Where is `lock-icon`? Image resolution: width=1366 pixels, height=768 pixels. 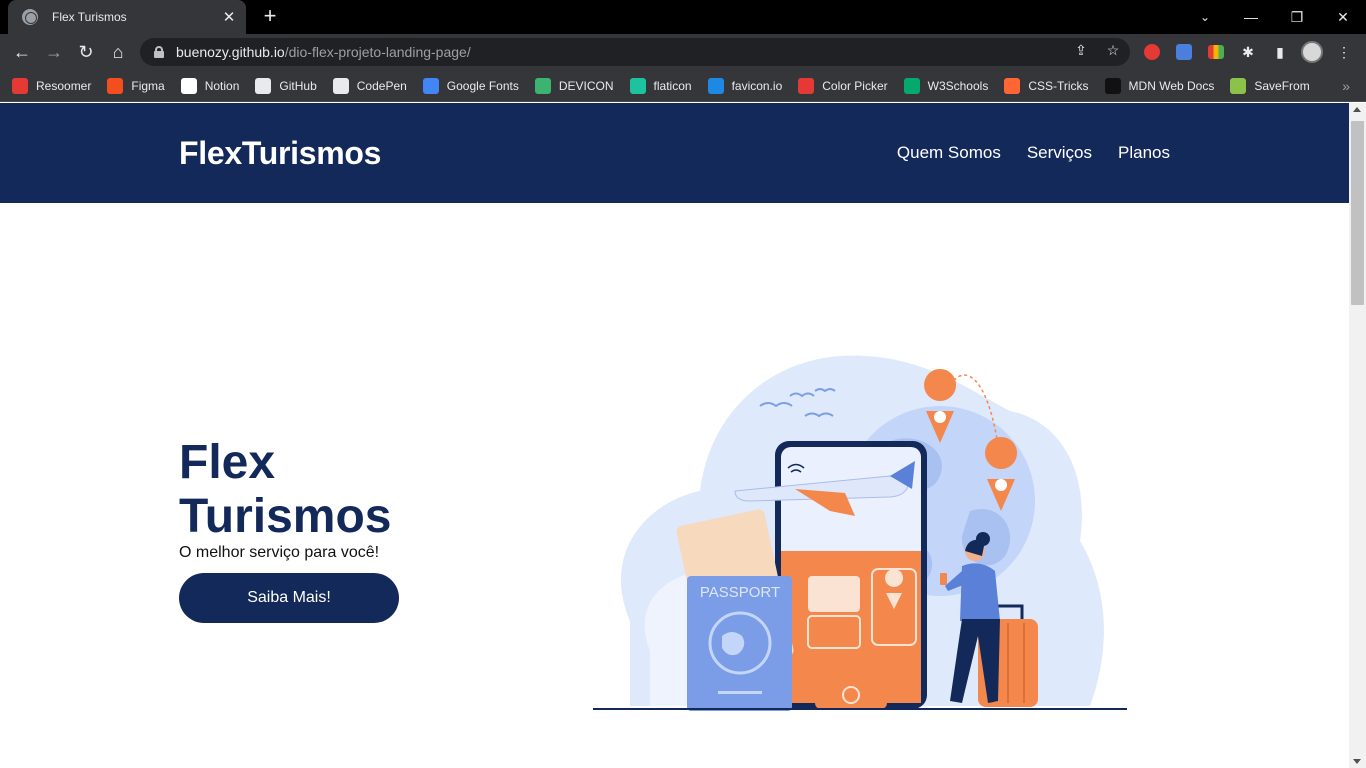
lock-icon is located at coordinates (159, 52).